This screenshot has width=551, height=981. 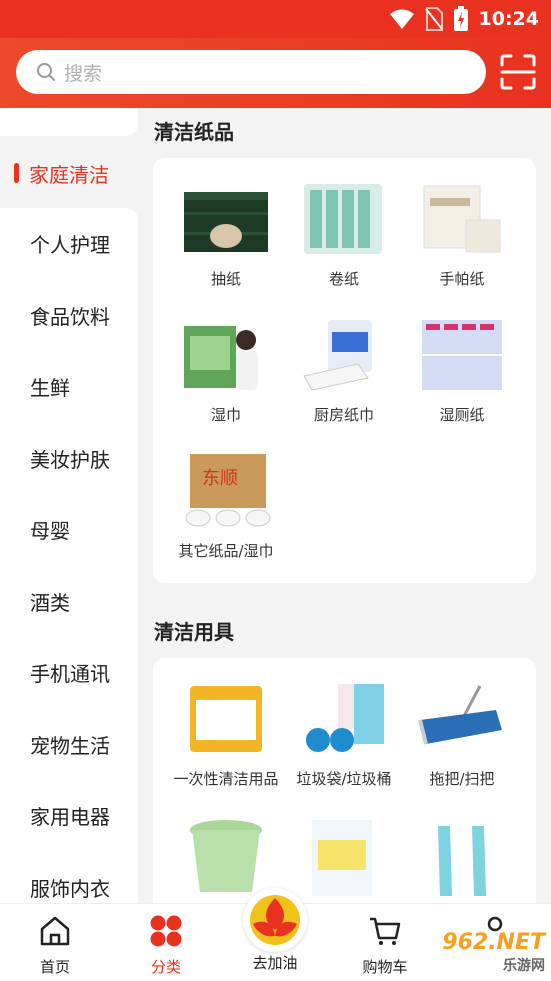 What do you see at coordinates (226, 492) in the screenshot?
I see `product-image: 东顺` at bounding box center [226, 492].